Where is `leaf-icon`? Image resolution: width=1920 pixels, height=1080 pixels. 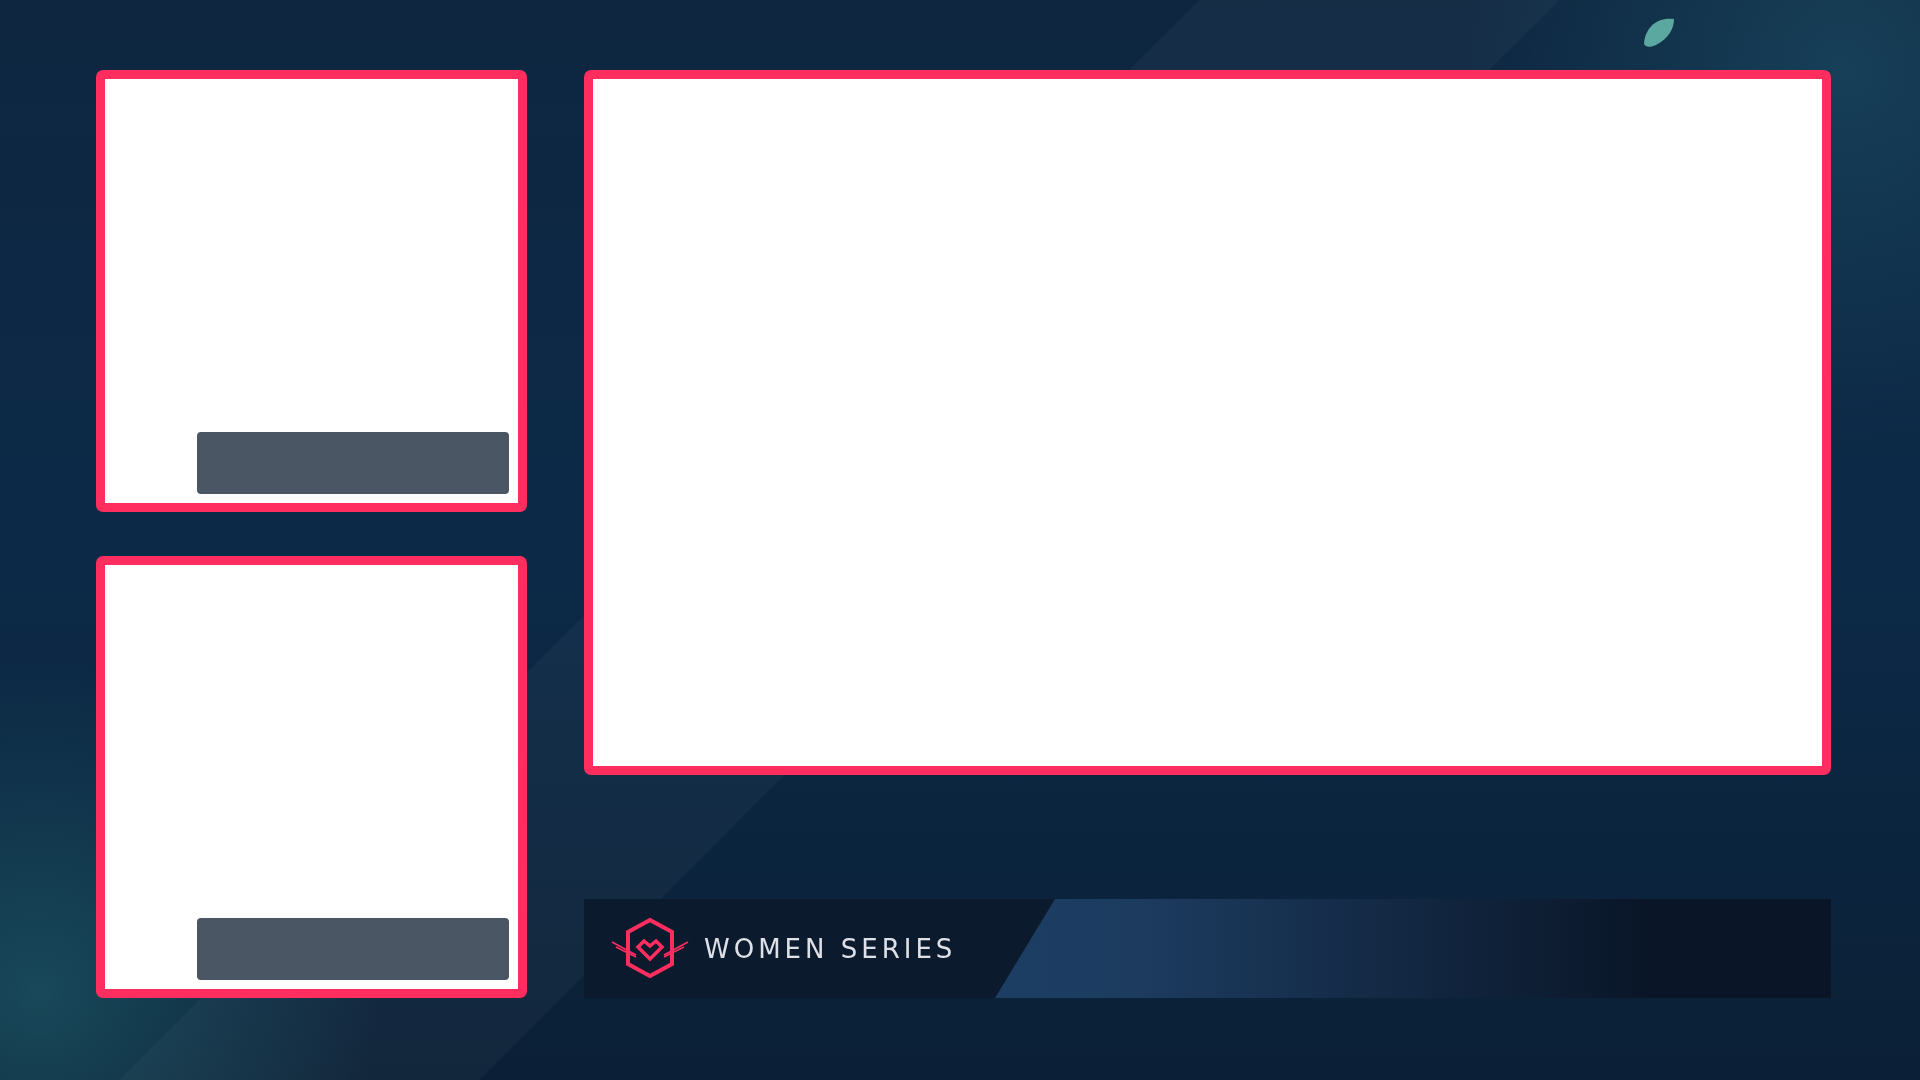
leaf-icon is located at coordinates (1659, 33).